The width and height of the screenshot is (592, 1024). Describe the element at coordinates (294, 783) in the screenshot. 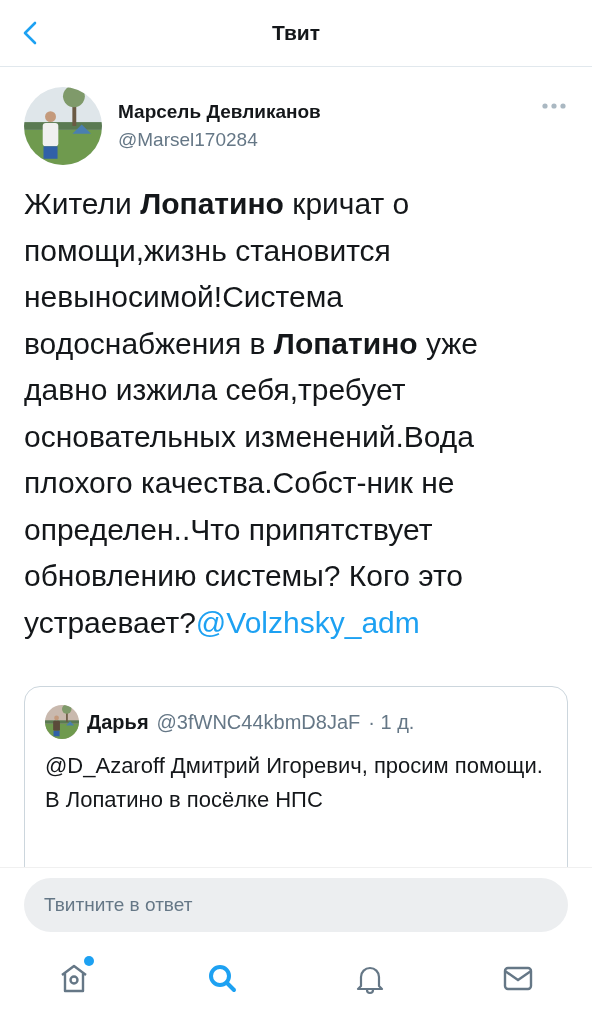

I see `quoted-tweet-text: @D_Azaroff Дмитрий Игоревич, просим помощи. В Лопатино в посёлке НПС` at that location.